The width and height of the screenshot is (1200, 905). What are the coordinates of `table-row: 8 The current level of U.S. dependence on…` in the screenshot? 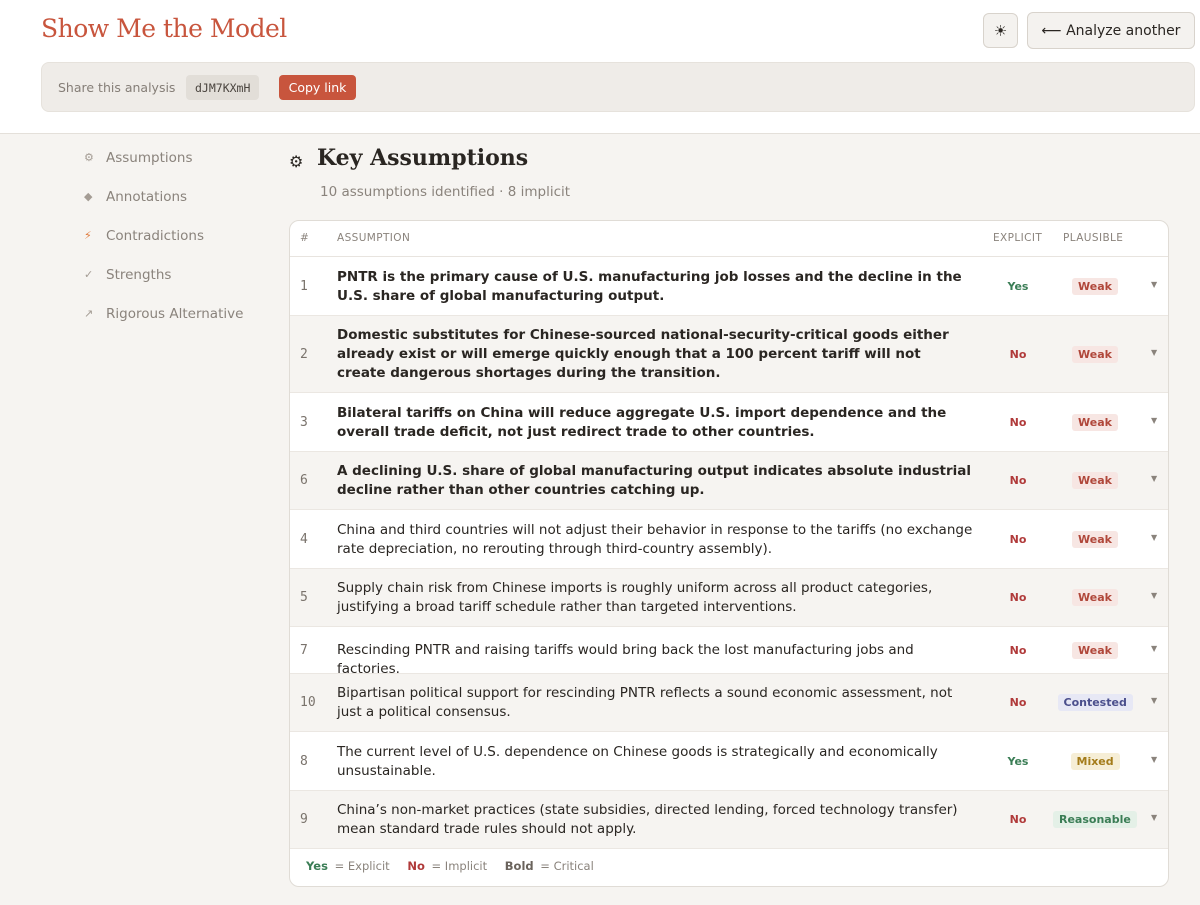 It's located at (729, 761).